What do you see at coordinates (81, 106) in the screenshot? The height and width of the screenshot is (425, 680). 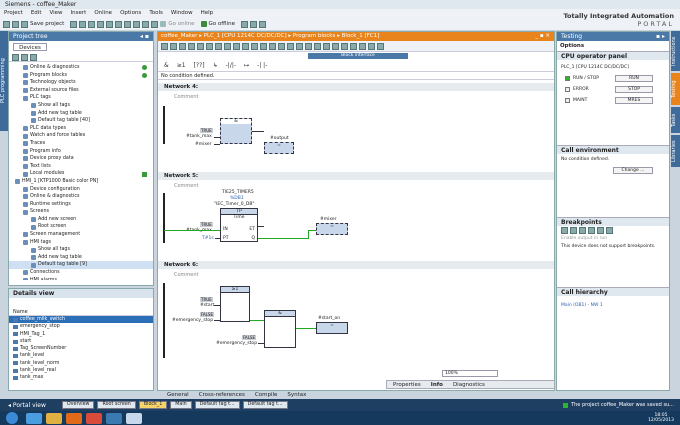 I see `tree-item: Show all tags` at bounding box center [81, 106].